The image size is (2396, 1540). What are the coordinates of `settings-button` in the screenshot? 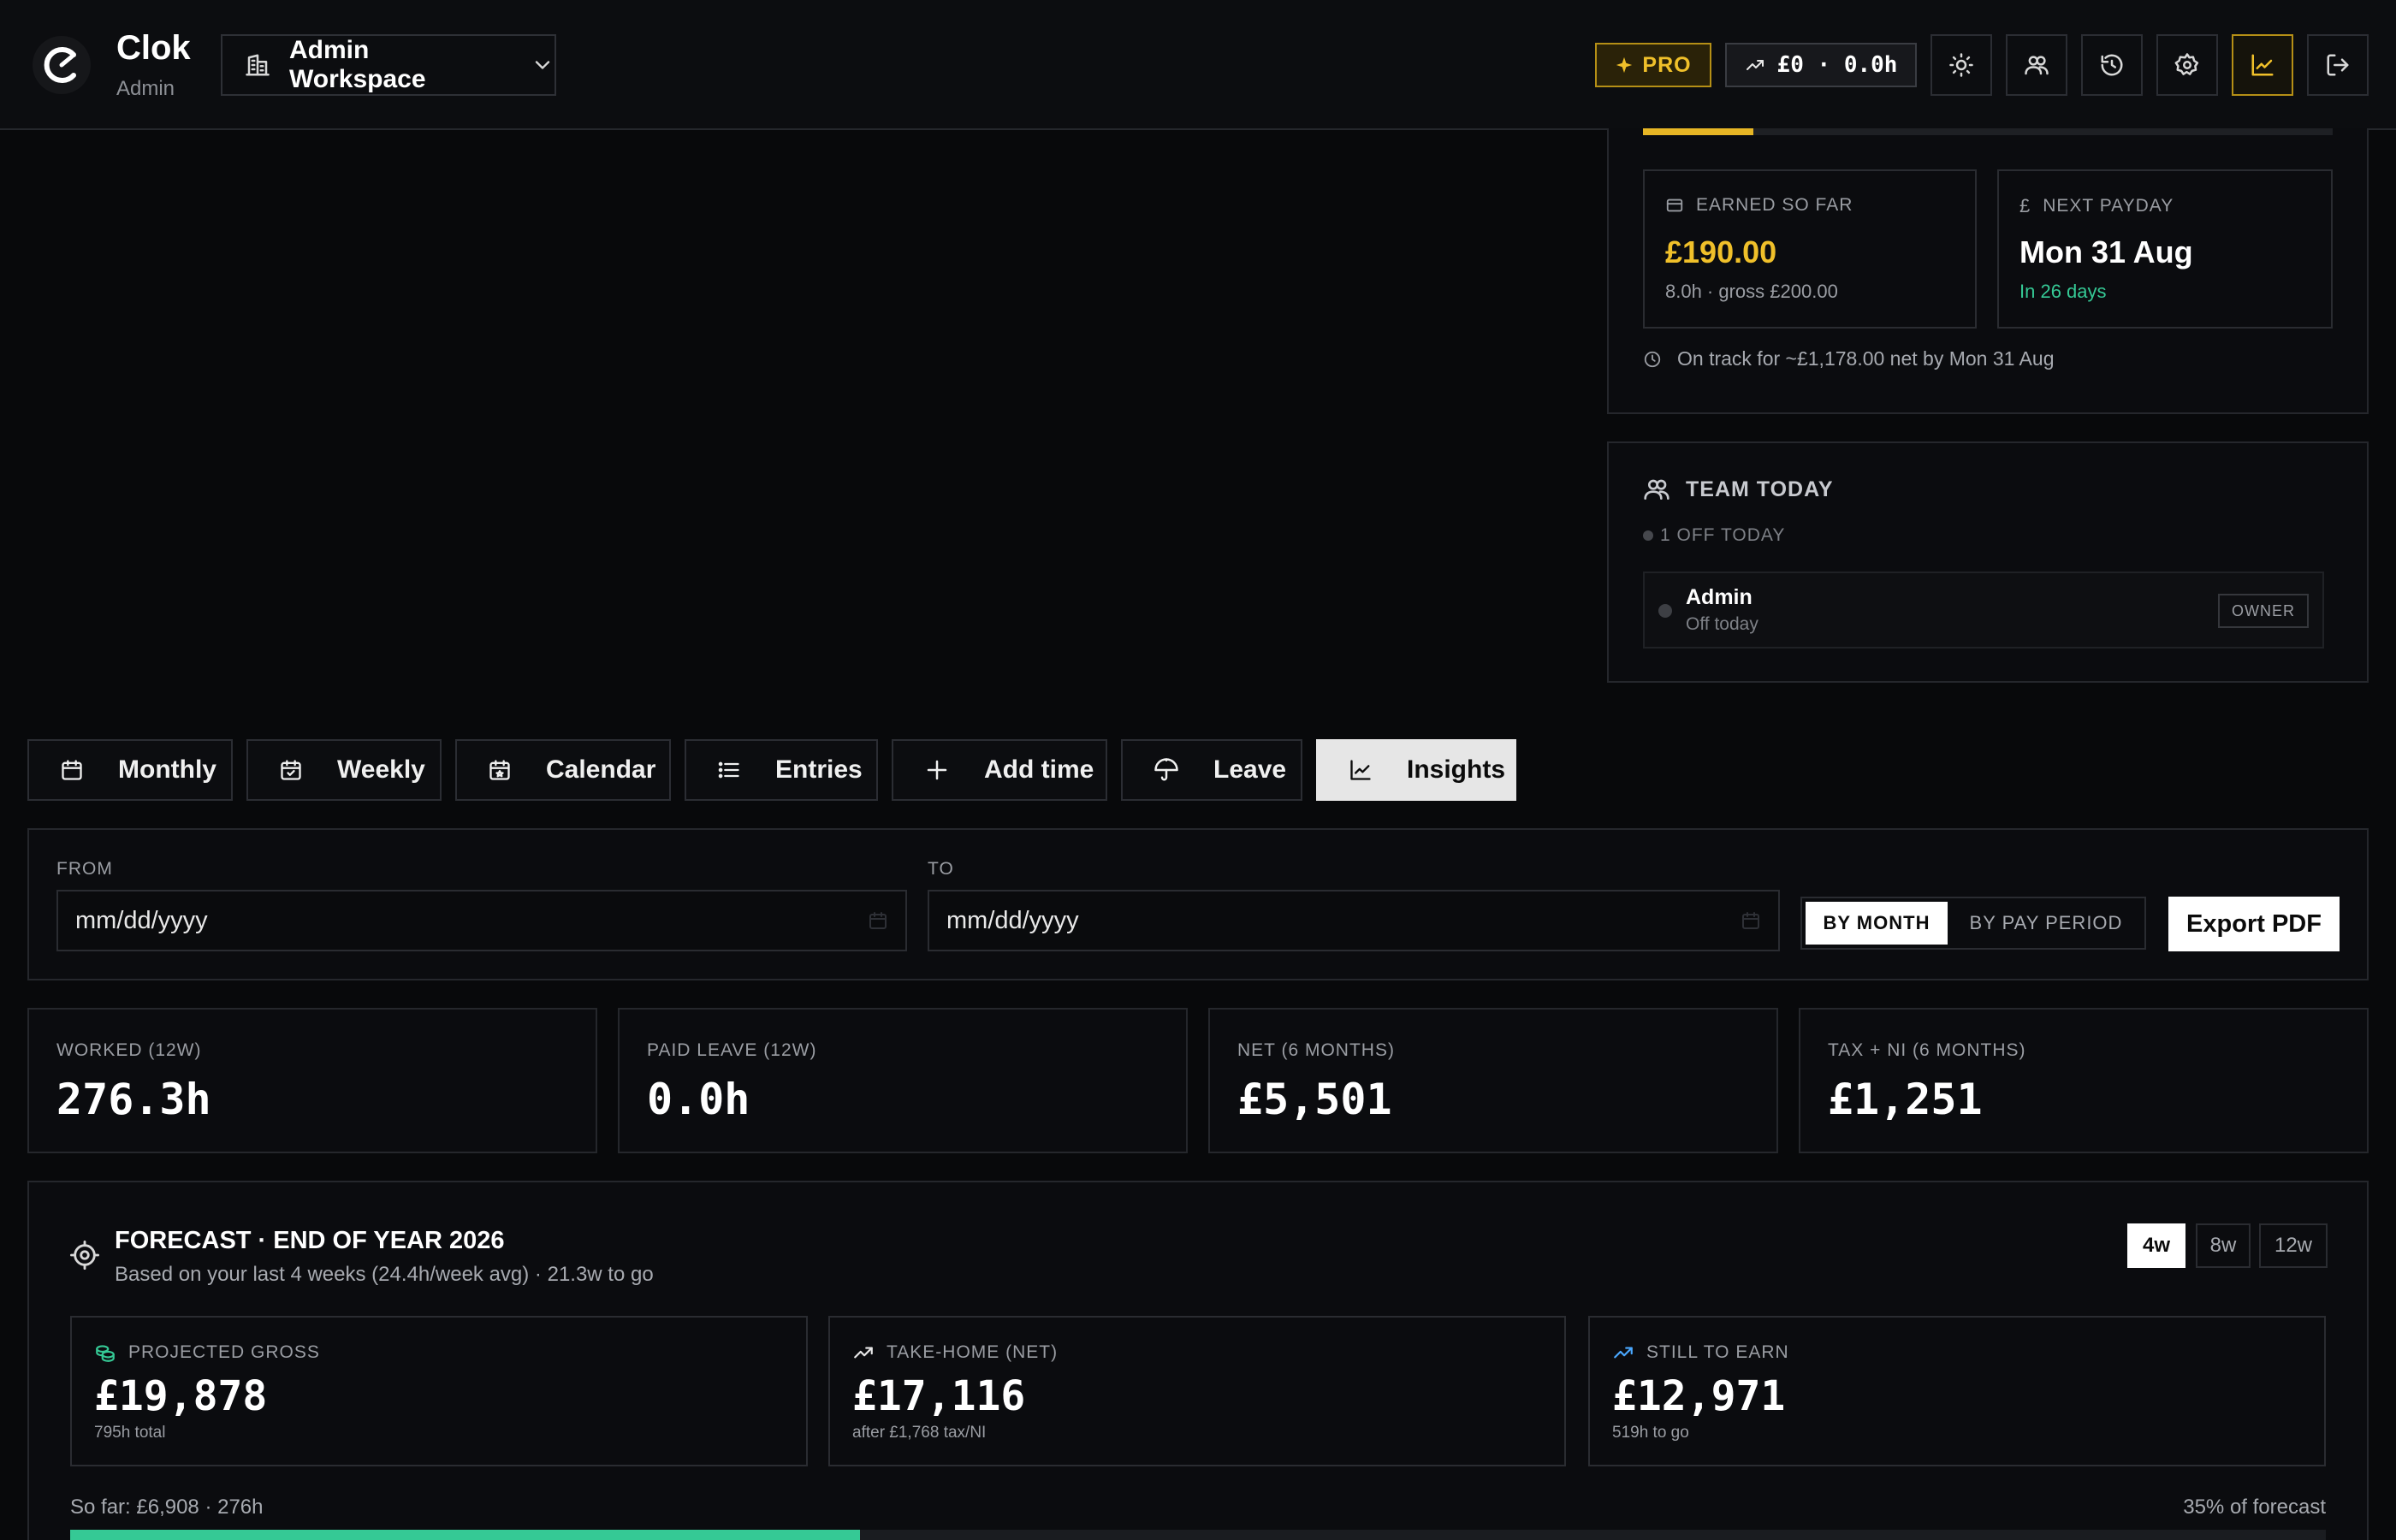 It's located at (2187, 65).